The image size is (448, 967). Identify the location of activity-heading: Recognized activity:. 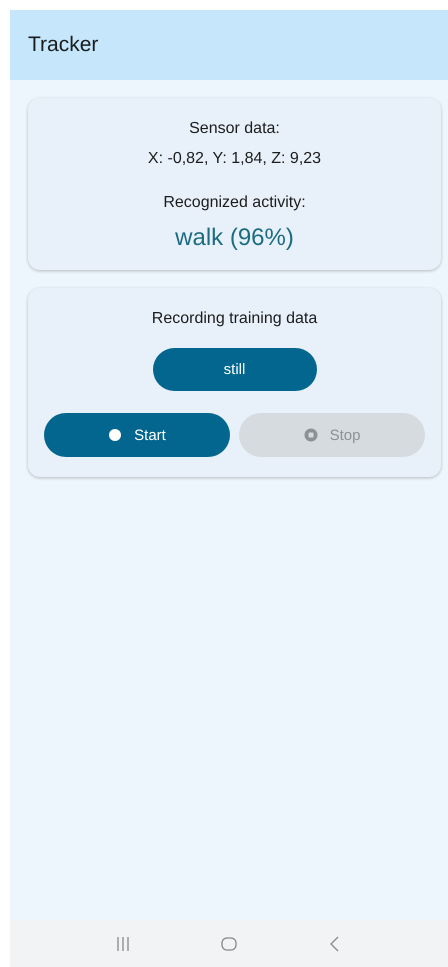
(234, 203).